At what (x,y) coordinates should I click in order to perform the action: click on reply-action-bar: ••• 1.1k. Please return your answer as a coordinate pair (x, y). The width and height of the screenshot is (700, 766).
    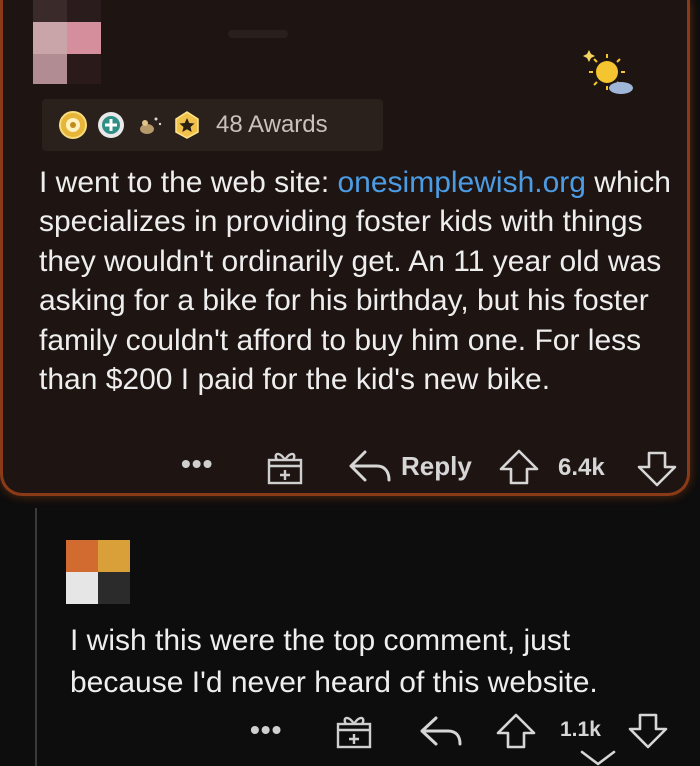
    Looking at the image, I should click on (350, 731).